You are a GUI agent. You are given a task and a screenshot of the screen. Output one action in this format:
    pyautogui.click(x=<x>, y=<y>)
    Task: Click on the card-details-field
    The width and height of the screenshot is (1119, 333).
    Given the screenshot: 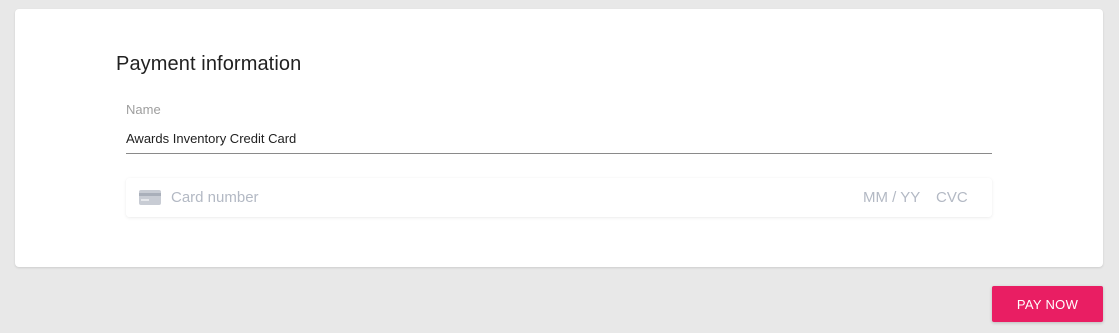 What is the action you would take?
    pyautogui.click(x=559, y=197)
    